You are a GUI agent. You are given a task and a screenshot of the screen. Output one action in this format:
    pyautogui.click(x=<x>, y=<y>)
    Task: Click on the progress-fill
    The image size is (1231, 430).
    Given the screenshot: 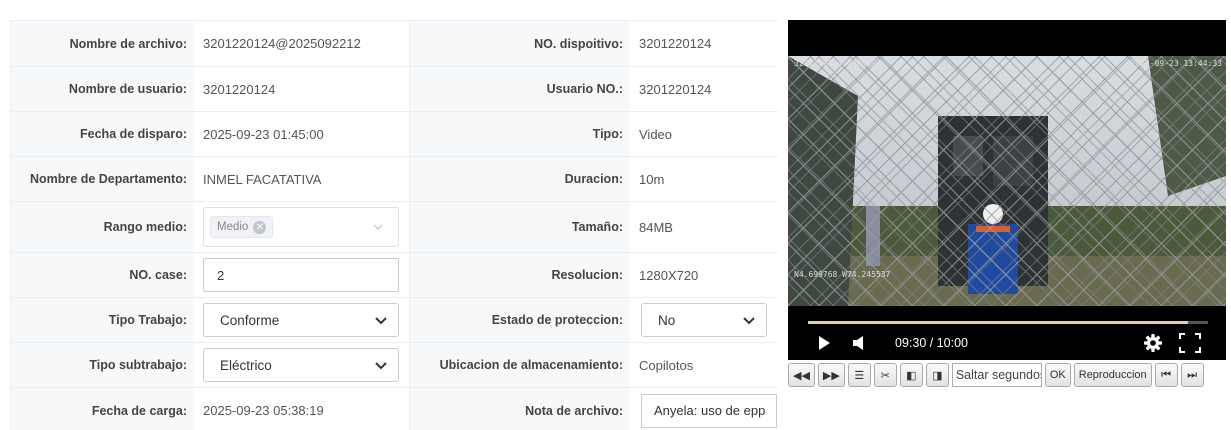 What is the action you would take?
    pyautogui.click(x=998, y=322)
    